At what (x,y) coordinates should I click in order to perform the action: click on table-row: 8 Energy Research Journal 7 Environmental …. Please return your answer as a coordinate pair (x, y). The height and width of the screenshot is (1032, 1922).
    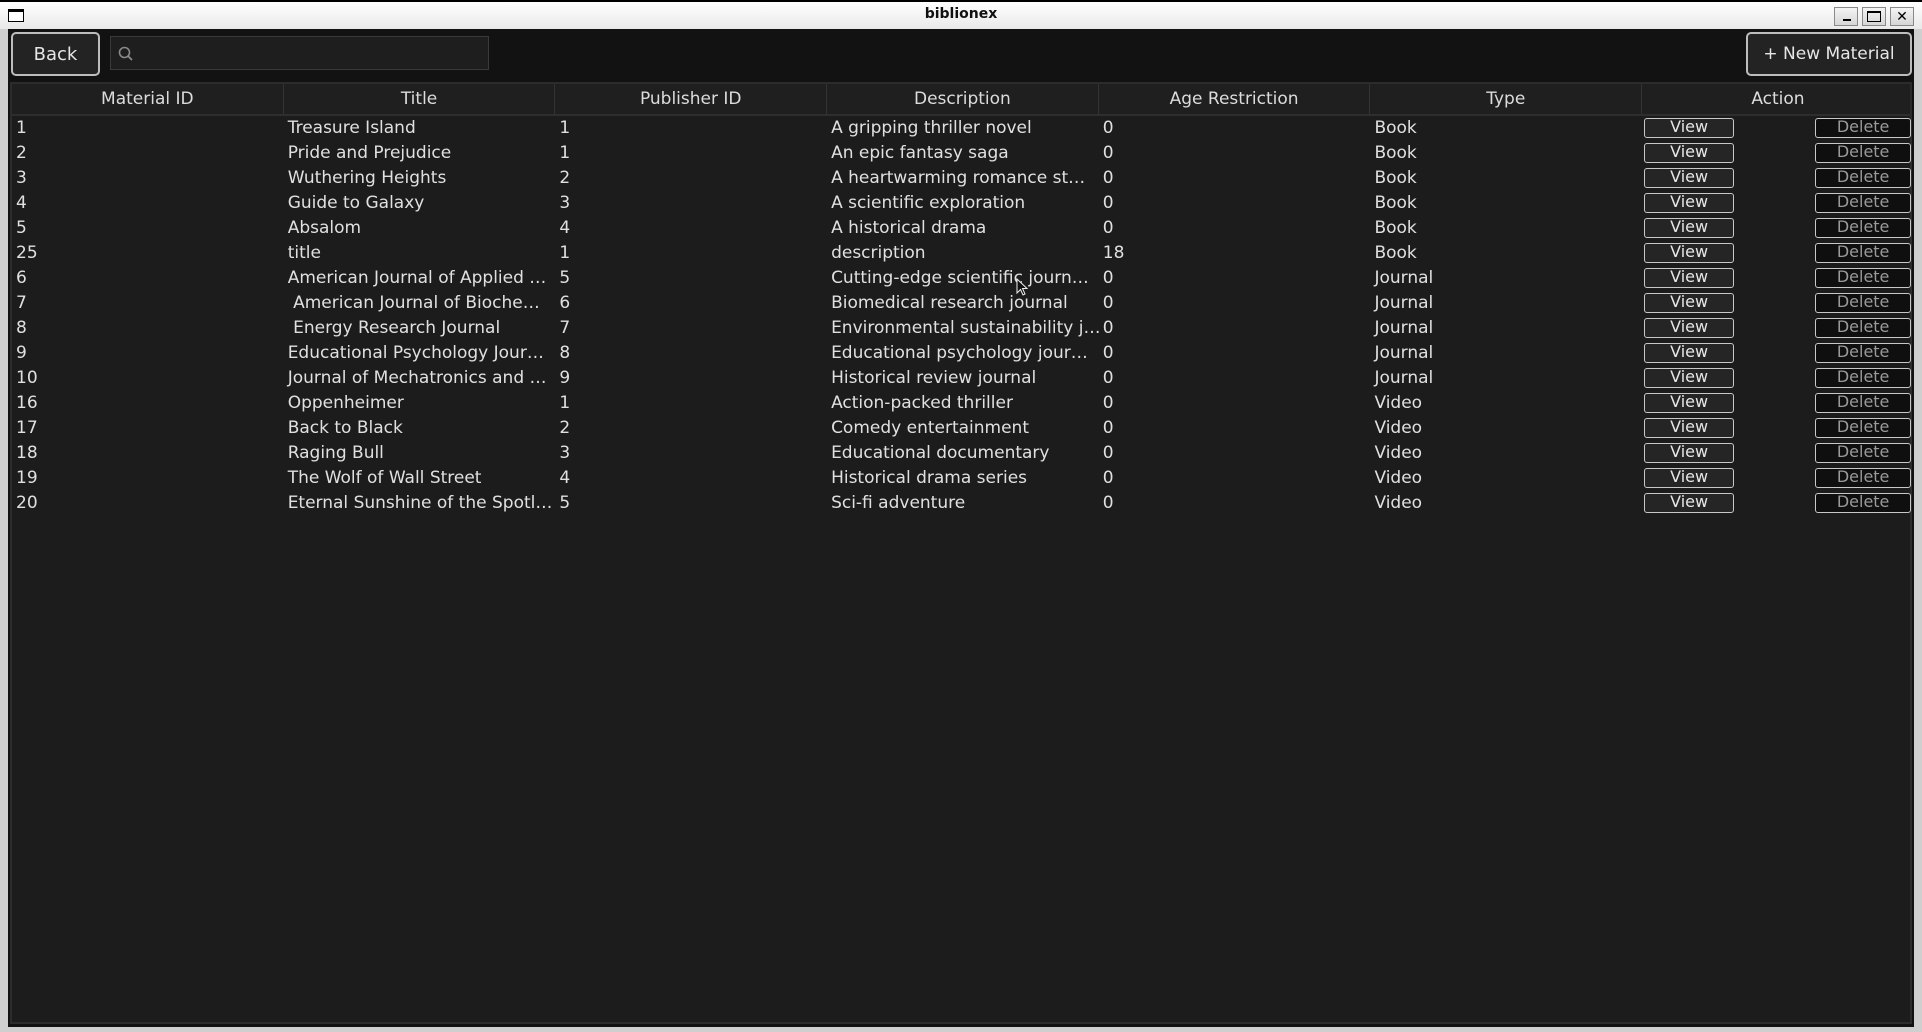
    Looking at the image, I should click on (962, 328).